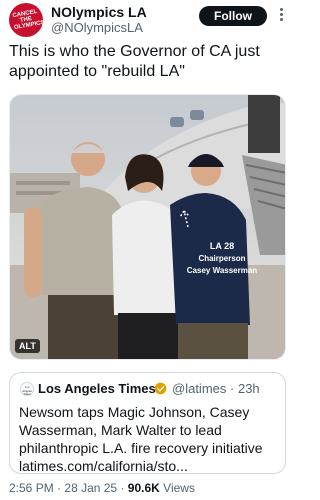  What do you see at coordinates (233, 16) in the screenshot?
I see `follow-button: Follow` at bounding box center [233, 16].